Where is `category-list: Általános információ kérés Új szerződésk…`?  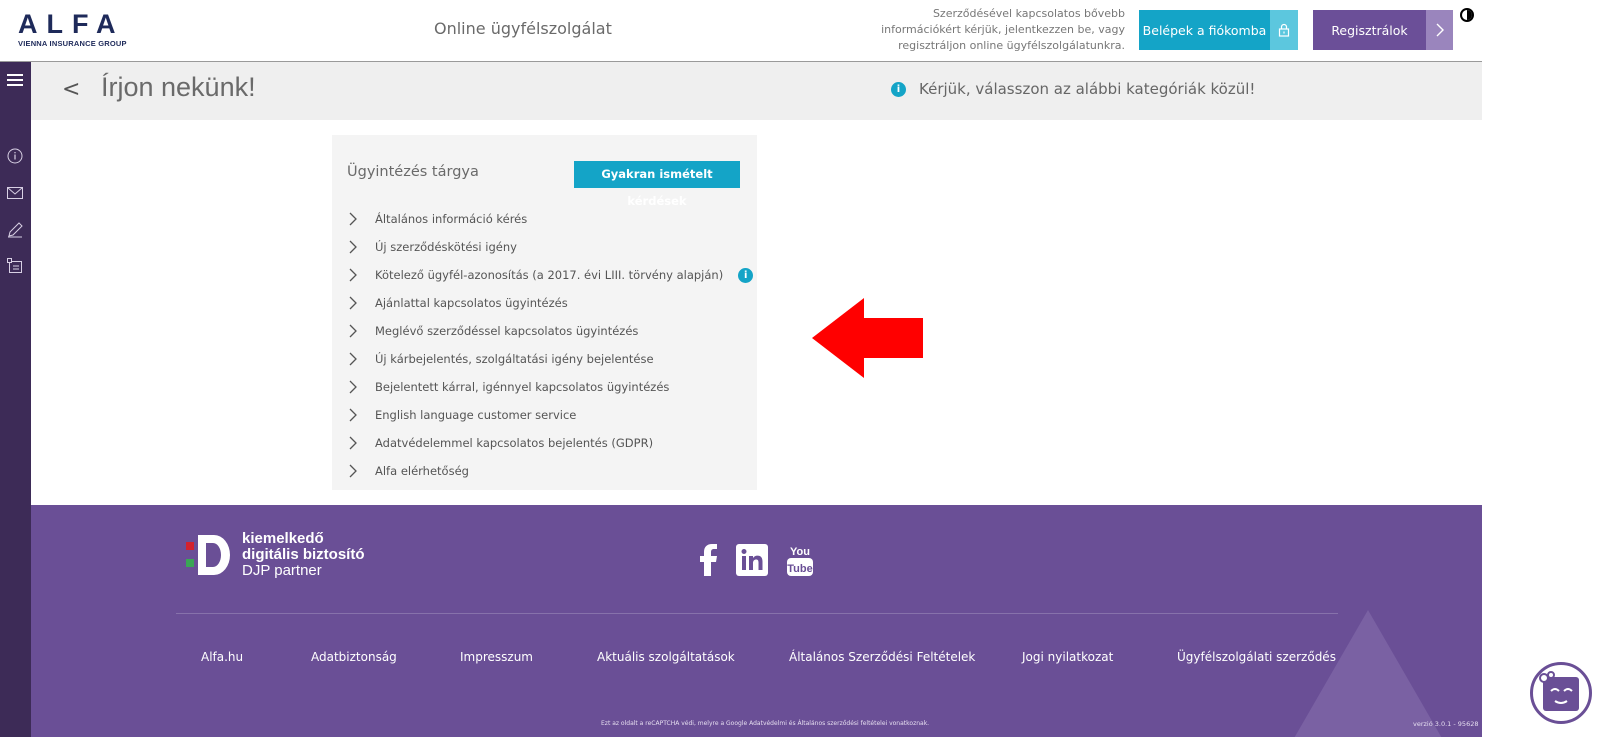 category-list: Általános információ kérés Új szerződésk… is located at coordinates (551, 345).